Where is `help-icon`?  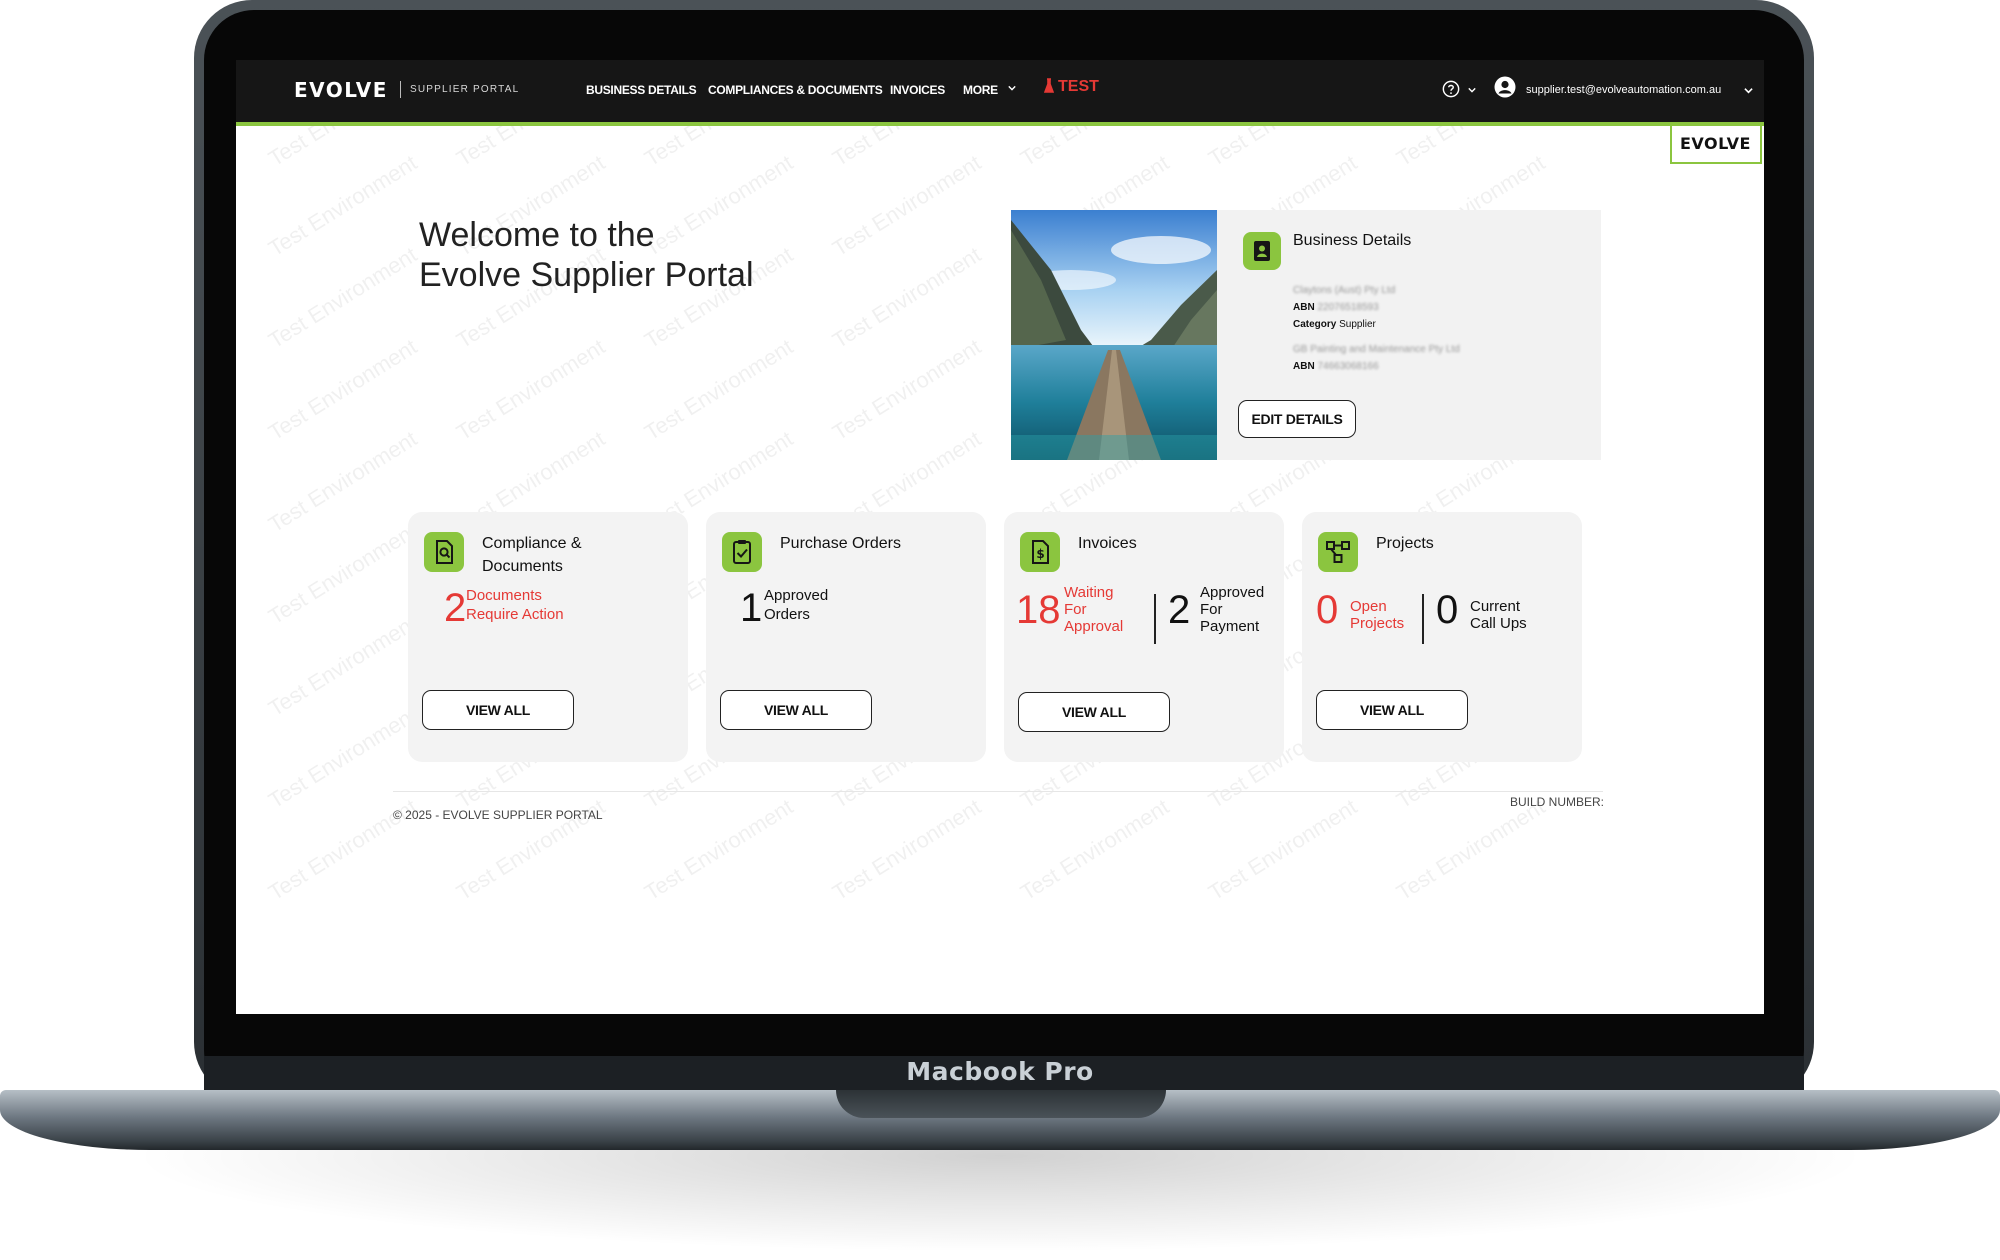 help-icon is located at coordinates (1451, 89).